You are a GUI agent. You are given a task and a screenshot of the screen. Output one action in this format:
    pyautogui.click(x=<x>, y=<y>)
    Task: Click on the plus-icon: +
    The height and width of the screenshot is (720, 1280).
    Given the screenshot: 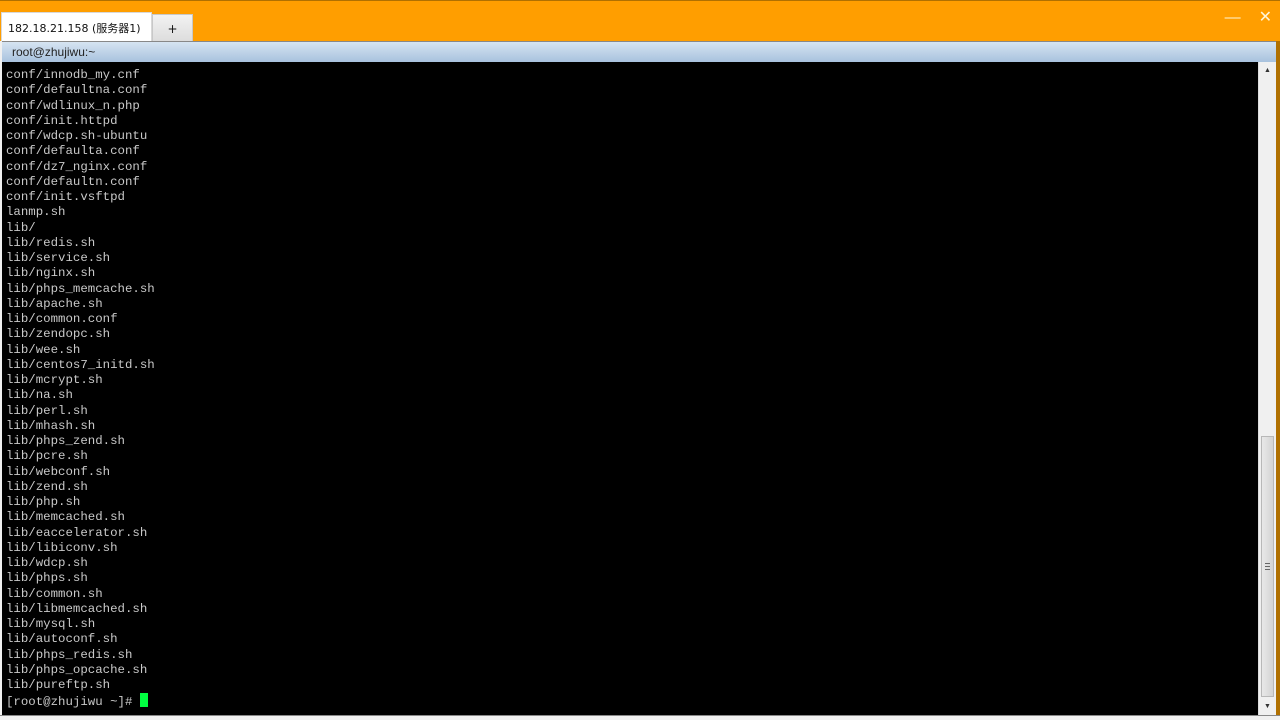 What is the action you would take?
    pyautogui.click(x=172, y=28)
    